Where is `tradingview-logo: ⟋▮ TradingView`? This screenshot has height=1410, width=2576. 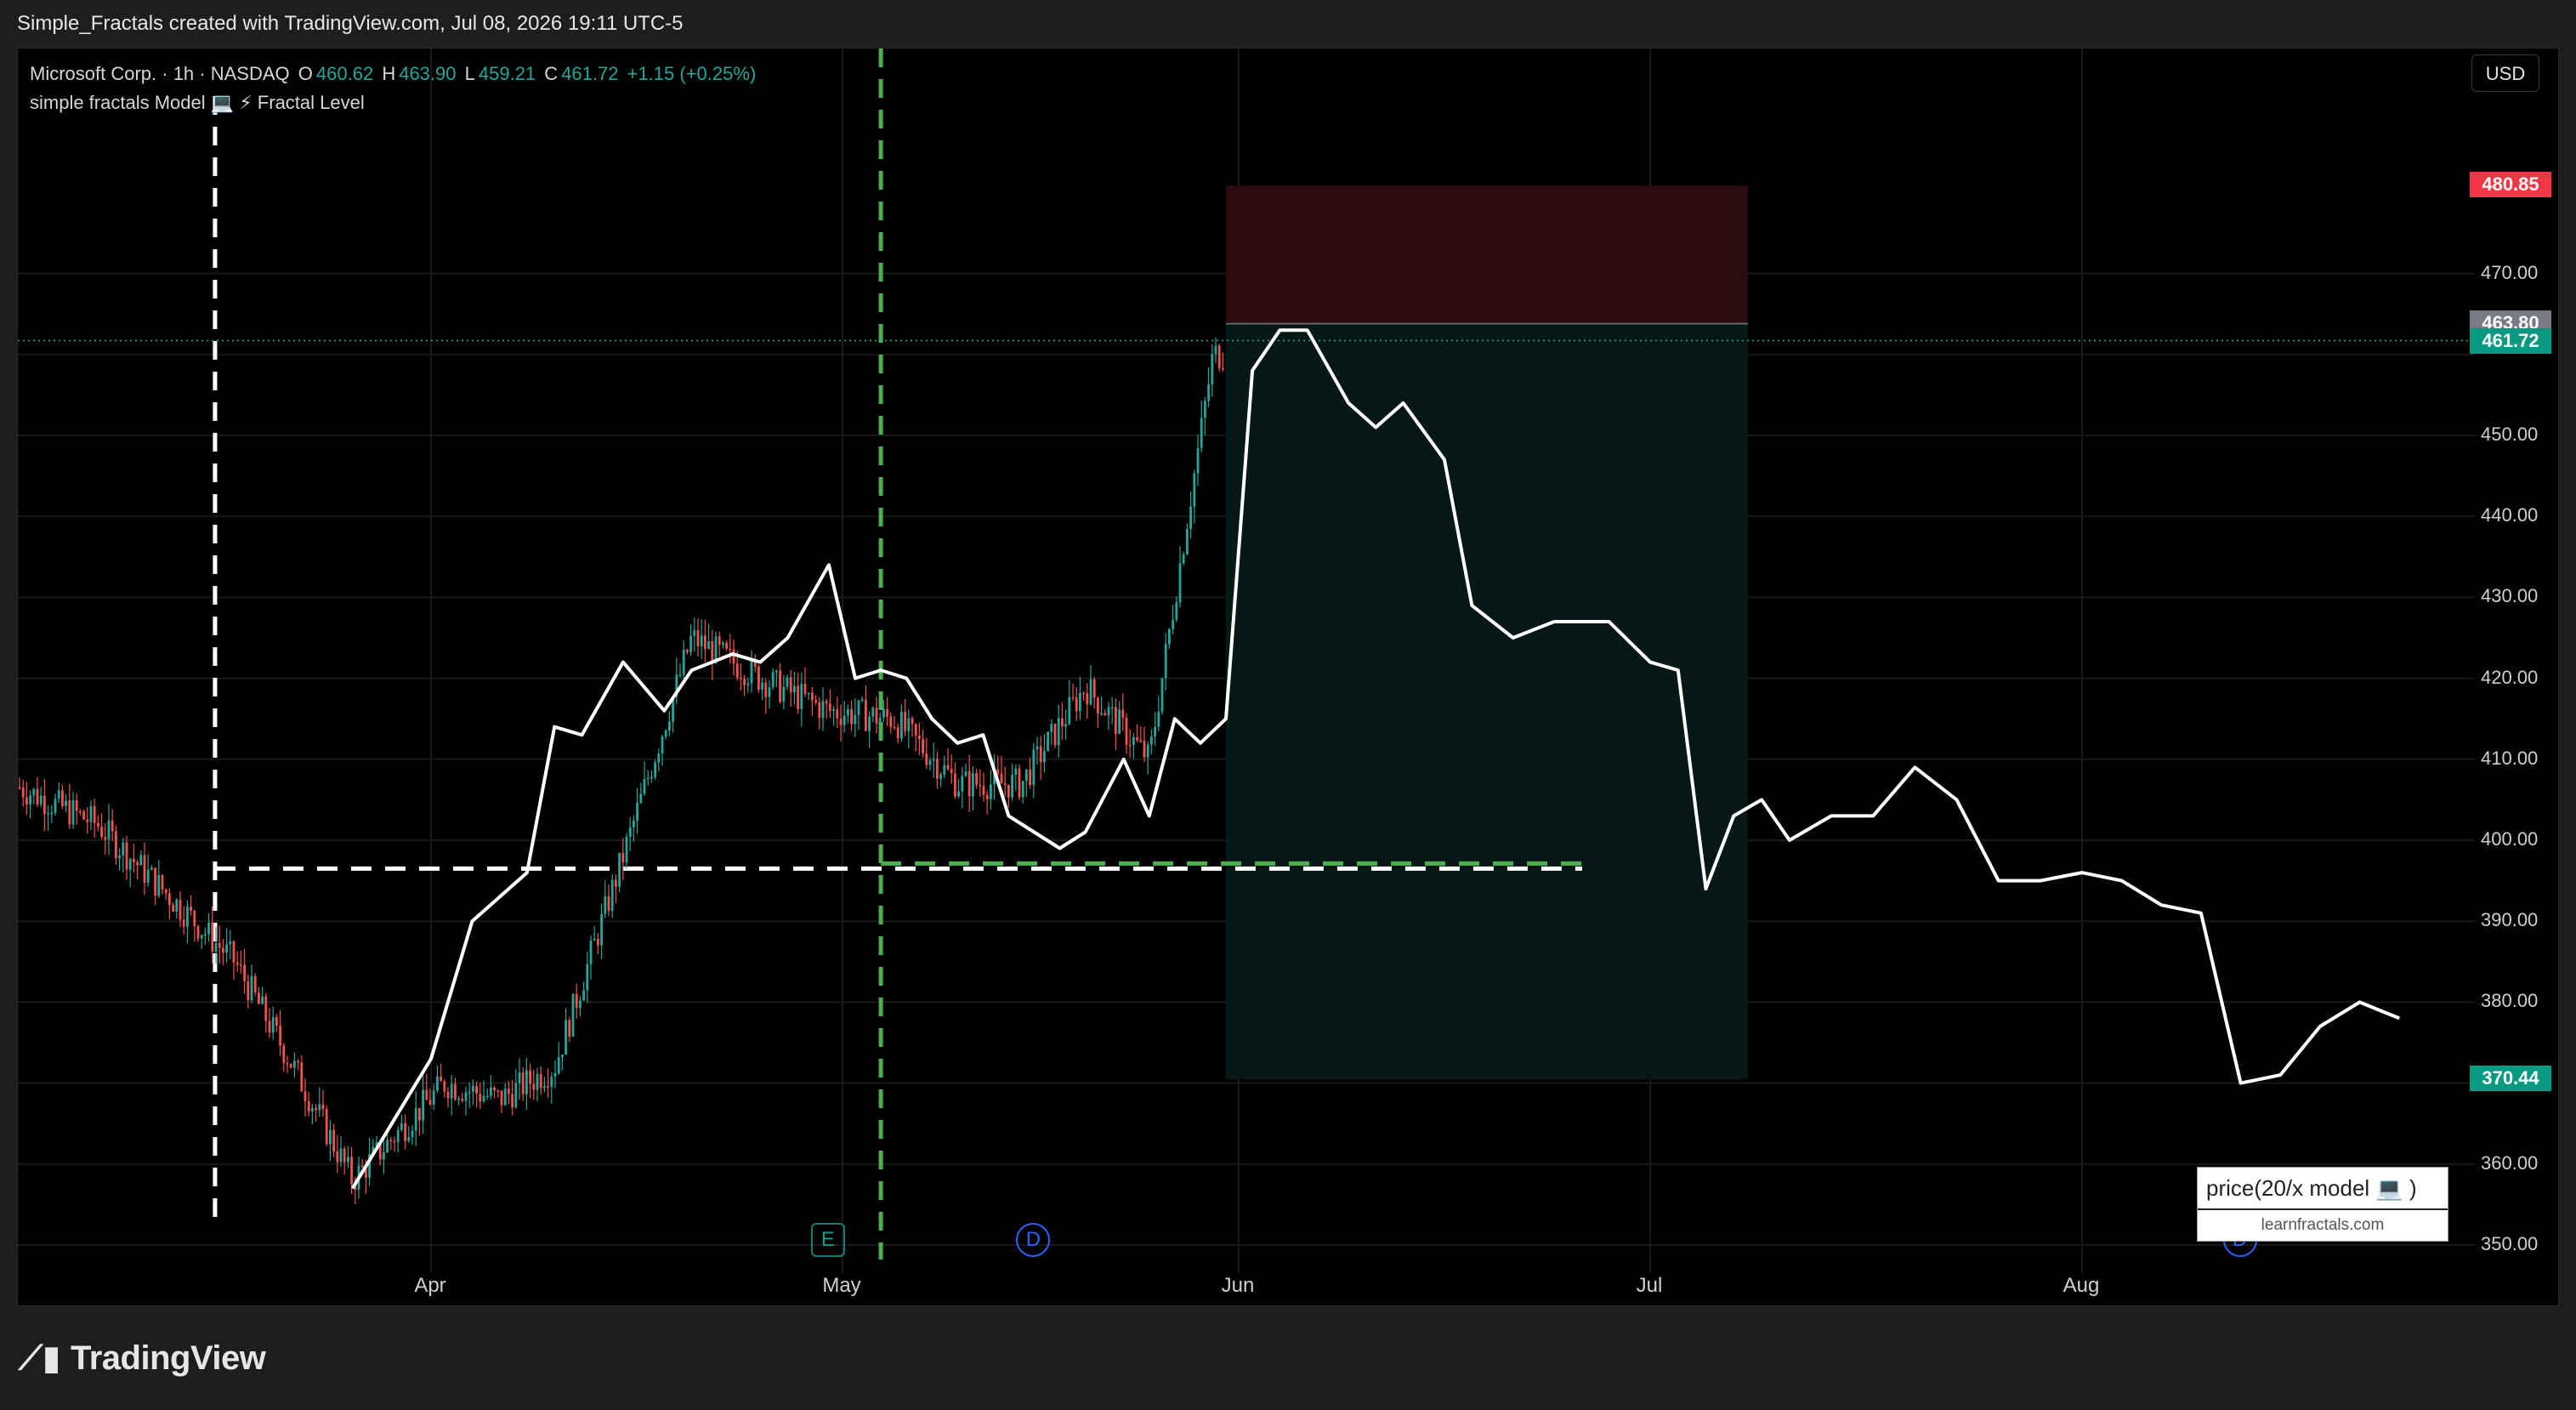
tradingview-logo: ⟋▮ TradingView is located at coordinates (142, 1358).